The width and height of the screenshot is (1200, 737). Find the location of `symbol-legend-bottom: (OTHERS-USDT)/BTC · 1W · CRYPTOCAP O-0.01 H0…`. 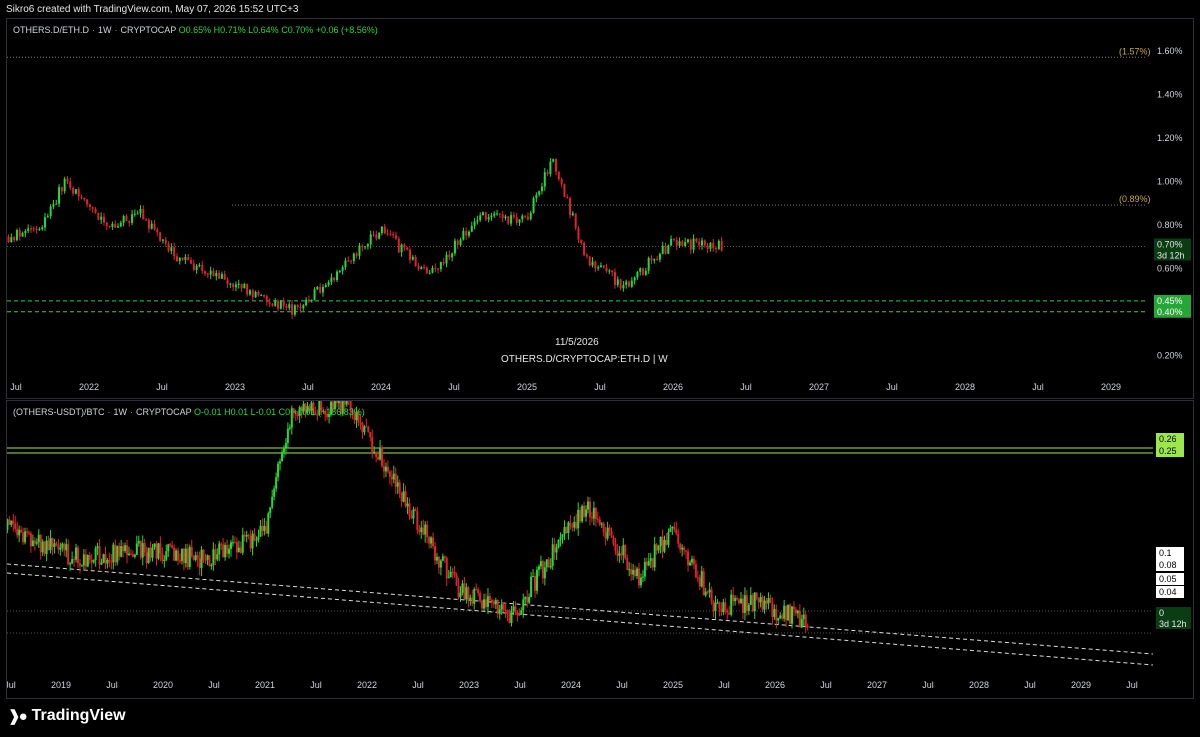

symbol-legend-bottom: (OTHERS-USDT)/BTC · 1W · CRYPTOCAP O-0.01 H0… is located at coordinates (189, 412).